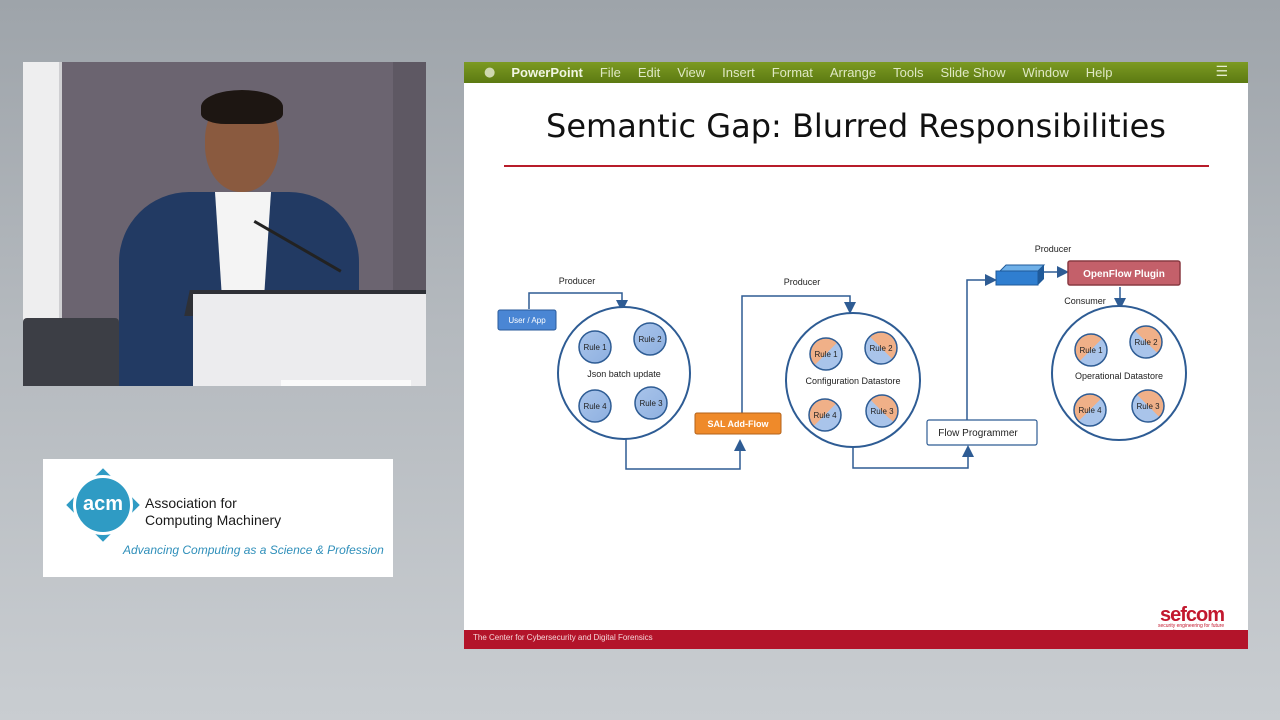  What do you see at coordinates (651, 403) in the screenshot?
I see `json-rule3-label: Rule 3` at bounding box center [651, 403].